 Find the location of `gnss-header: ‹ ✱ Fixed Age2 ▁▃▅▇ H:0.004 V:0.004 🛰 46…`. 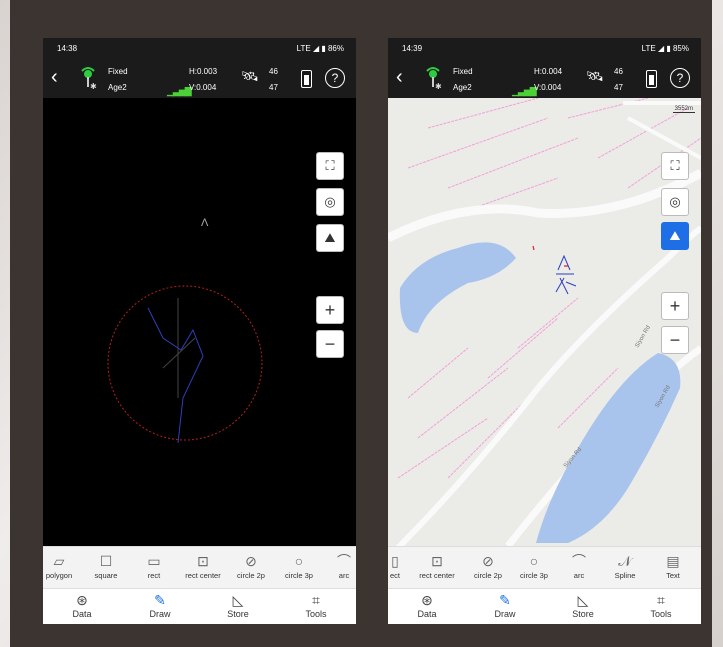

gnss-header: ‹ ✱ Fixed Age2 ▁▃▅▇ H:0.004 V:0.004 🛰 46… is located at coordinates (544, 79).